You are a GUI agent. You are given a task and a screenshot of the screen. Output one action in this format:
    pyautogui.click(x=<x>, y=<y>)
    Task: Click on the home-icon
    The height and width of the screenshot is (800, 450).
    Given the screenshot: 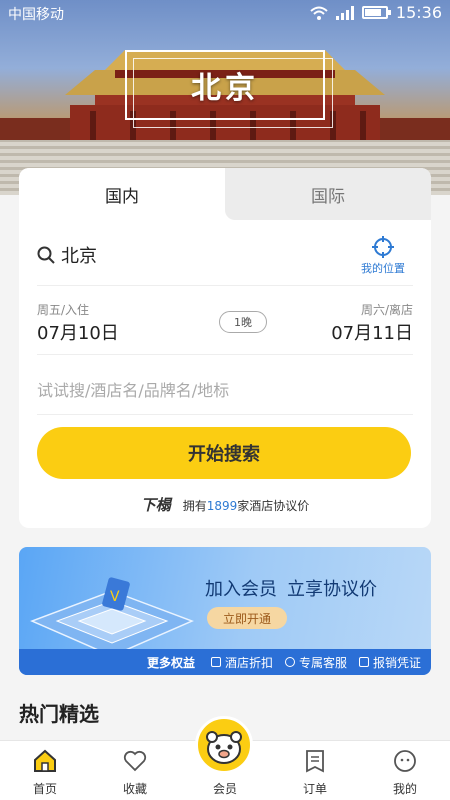 What is the action you would take?
    pyautogui.click(x=45, y=760)
    